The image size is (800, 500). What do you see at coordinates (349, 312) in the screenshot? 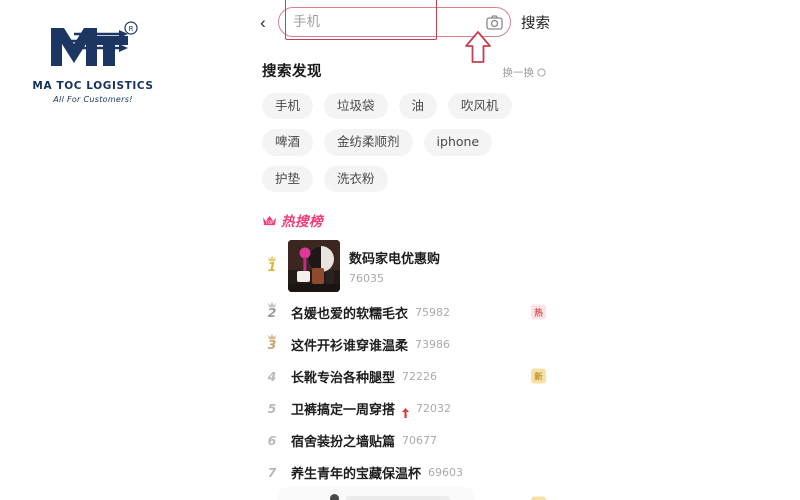
I see `hot-search-keyword: 名媛也爱的软糯毛衣` at bounding box center [349, 312].